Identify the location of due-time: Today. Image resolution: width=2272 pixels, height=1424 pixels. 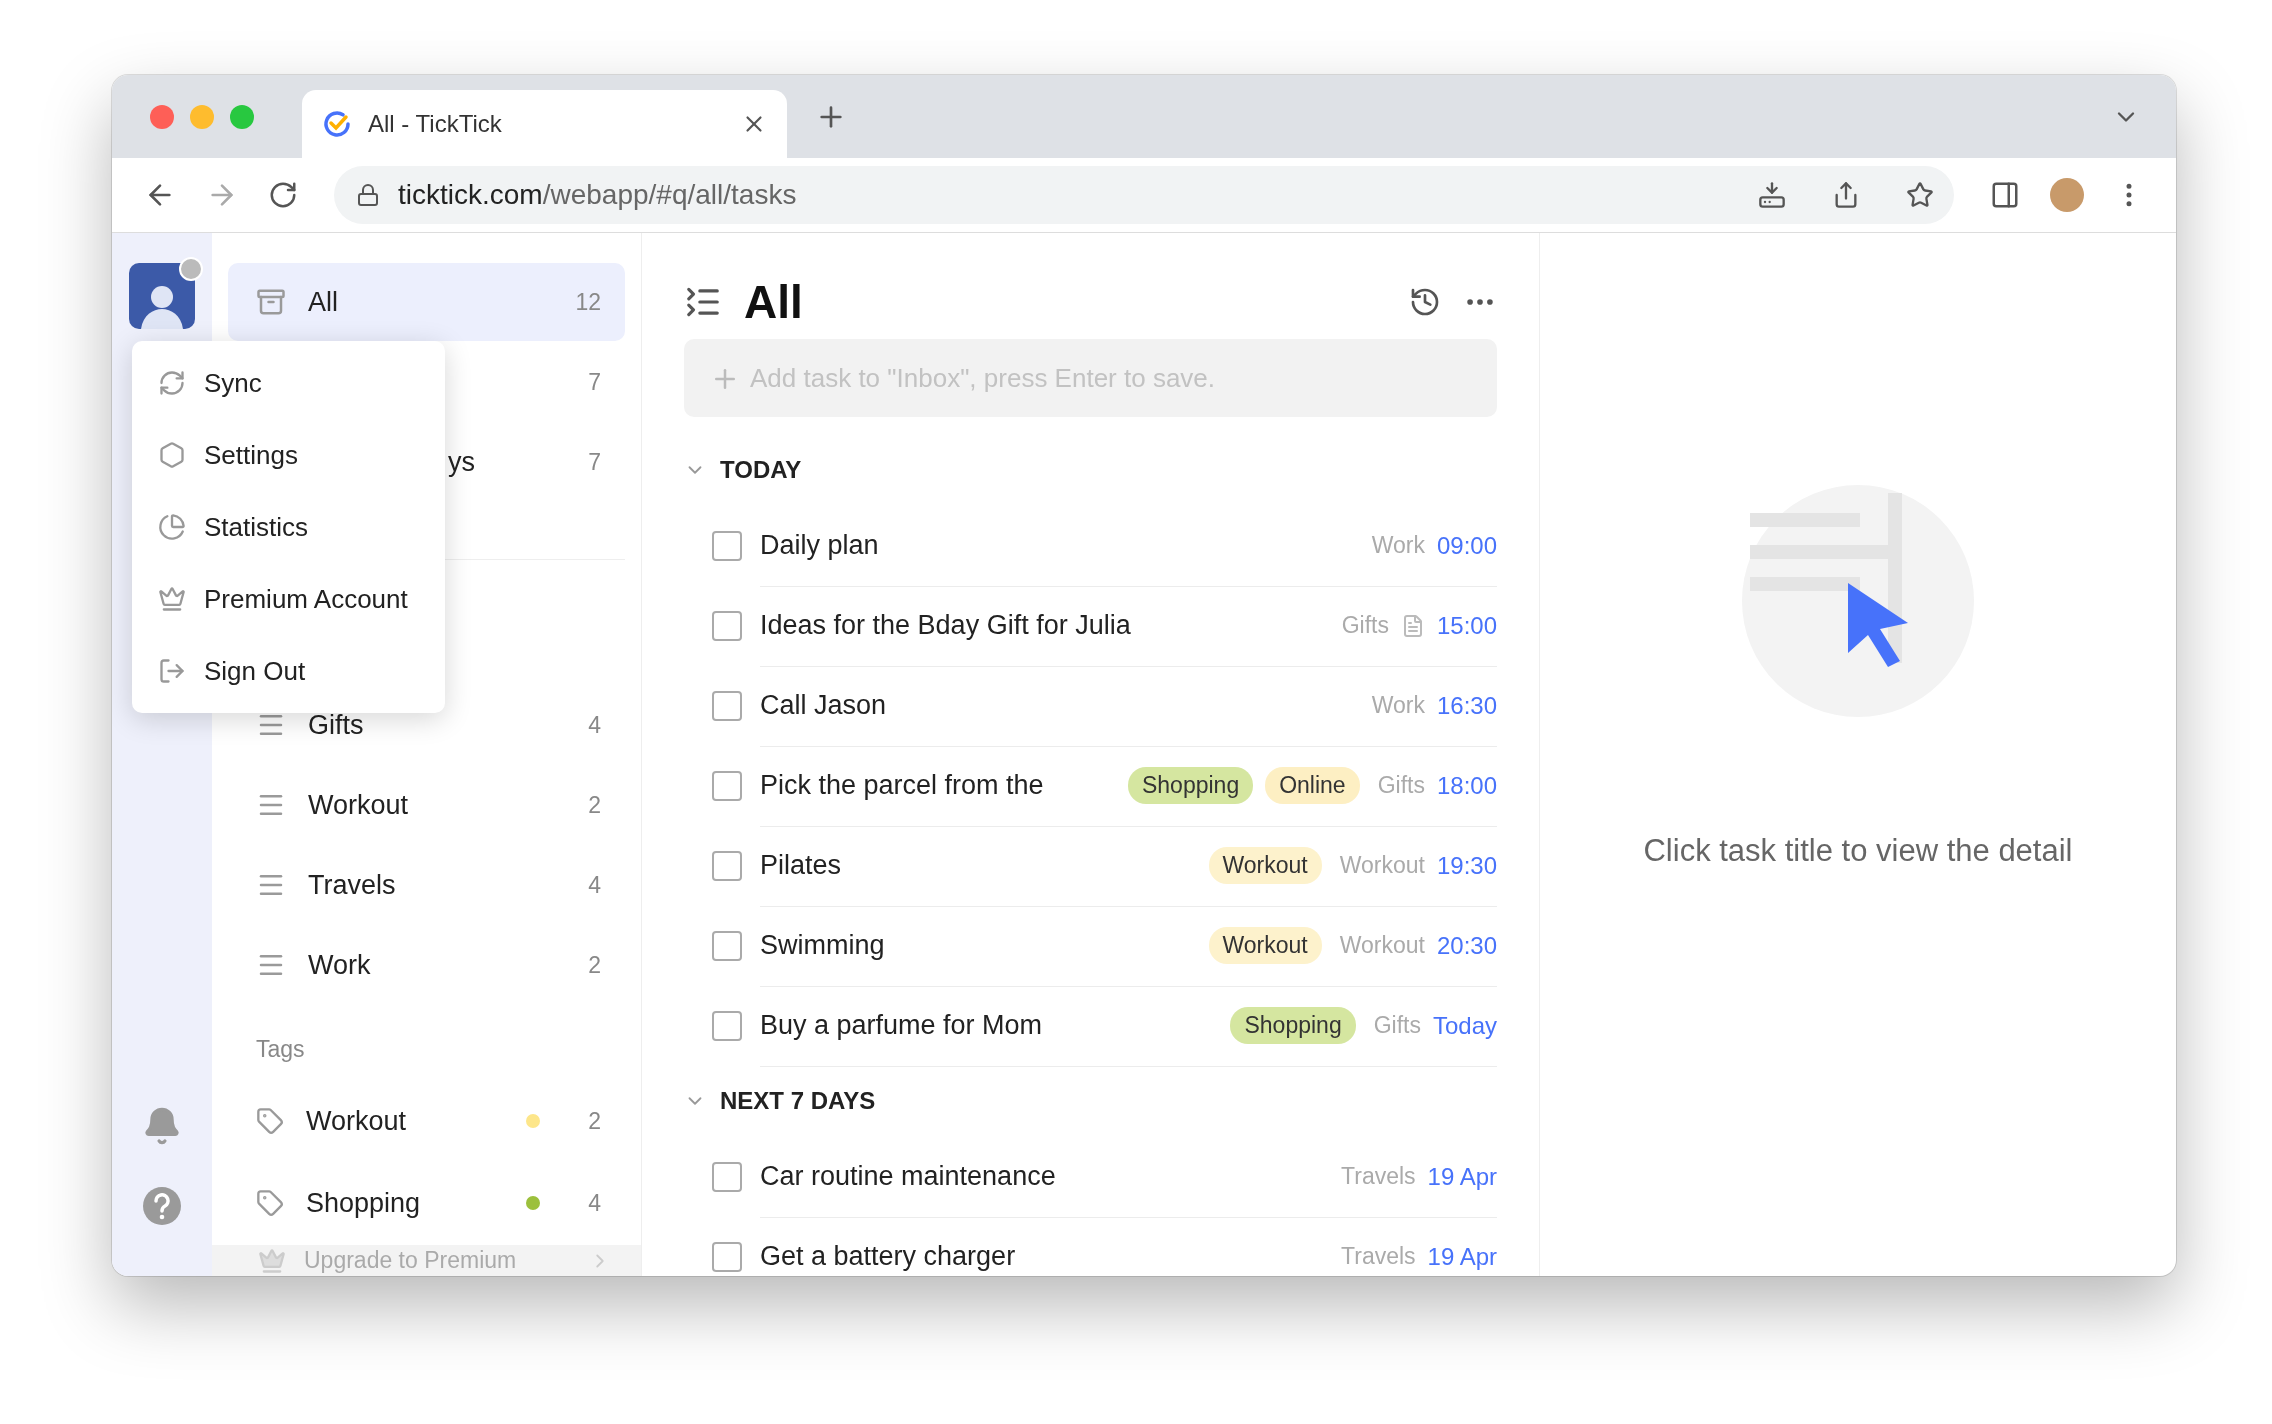
(1464, 1025).